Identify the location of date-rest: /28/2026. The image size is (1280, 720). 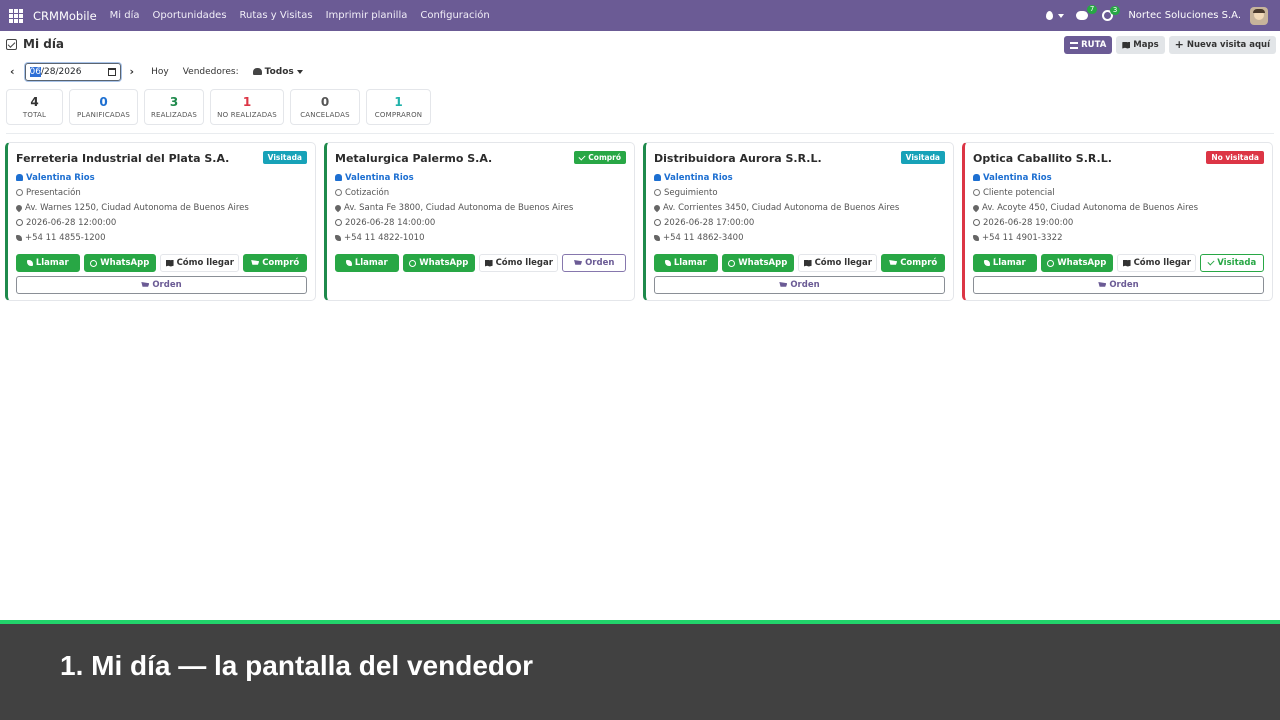
(61, 71).